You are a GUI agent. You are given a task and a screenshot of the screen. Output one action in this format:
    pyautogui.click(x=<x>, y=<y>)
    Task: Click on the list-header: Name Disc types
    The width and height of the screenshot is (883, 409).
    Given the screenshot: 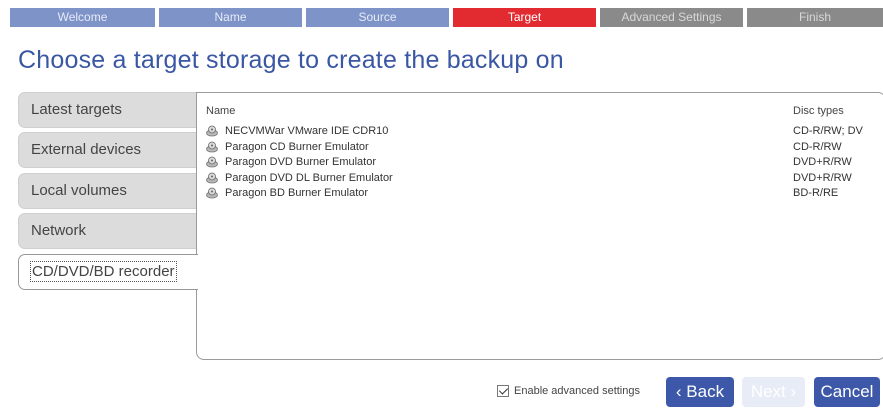 What is the action you would take?
    pyautogui.click(x=540, y=107)
    